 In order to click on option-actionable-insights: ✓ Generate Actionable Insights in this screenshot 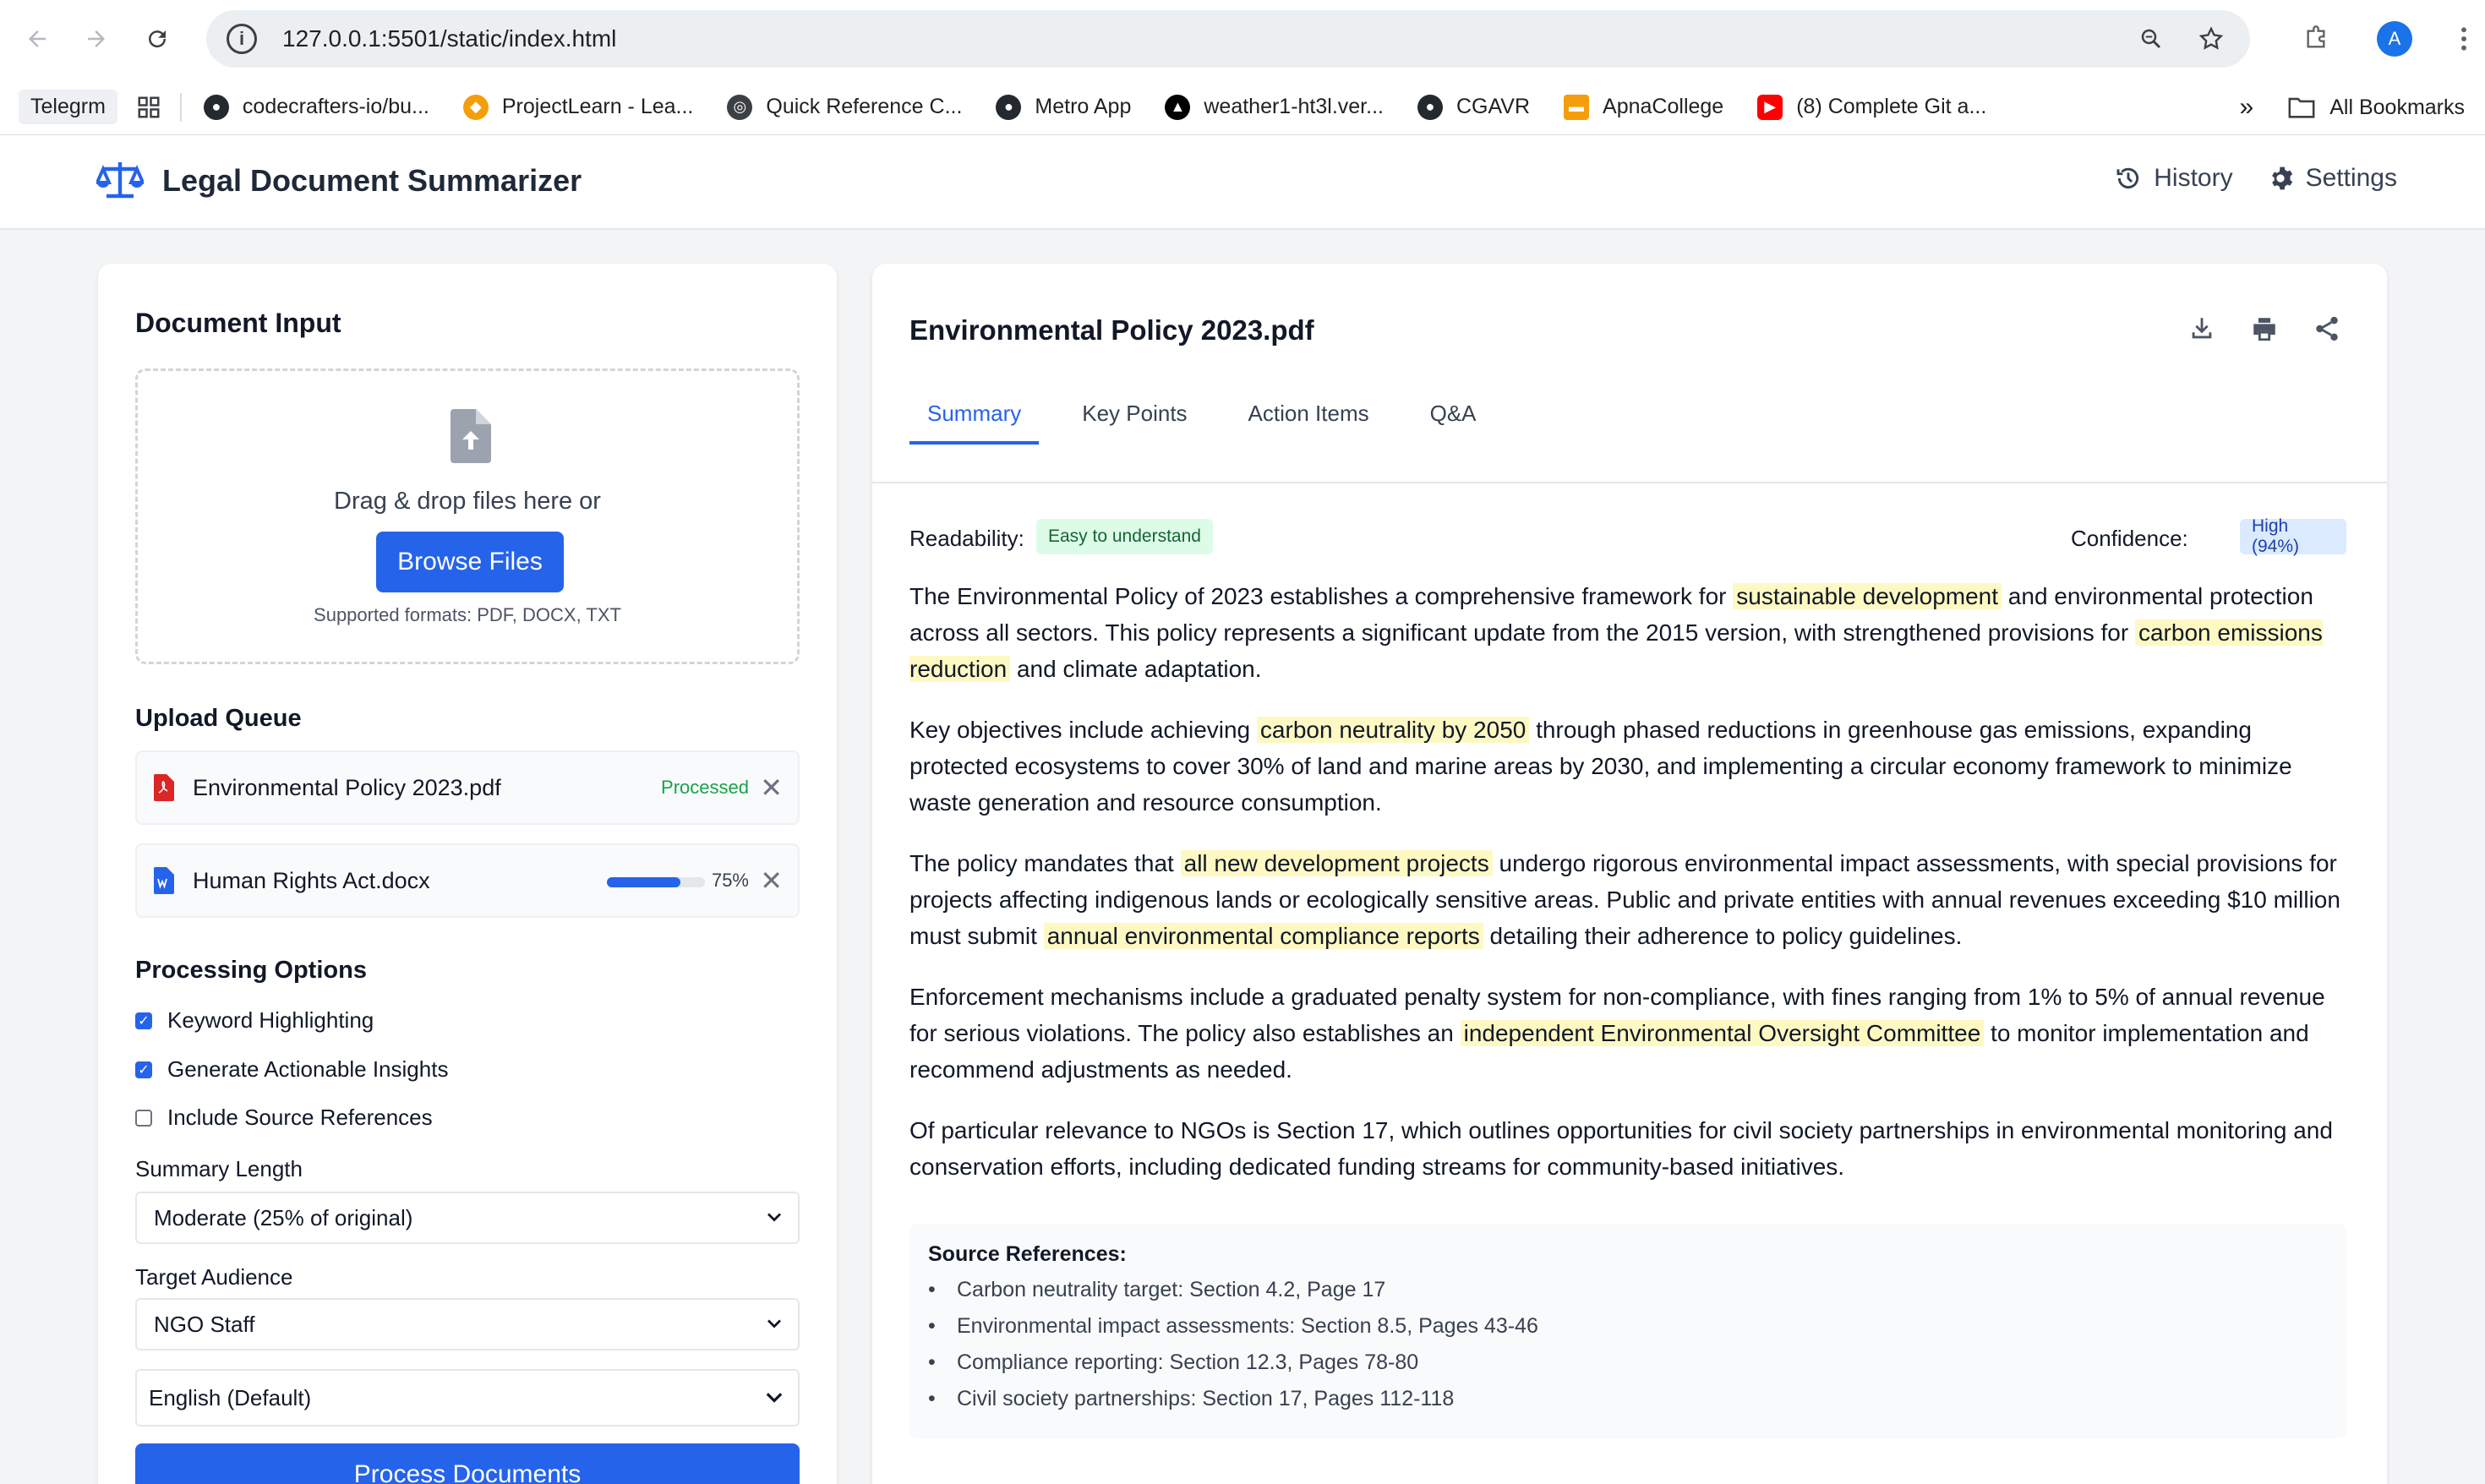, I will do `click(291, 1070)`.